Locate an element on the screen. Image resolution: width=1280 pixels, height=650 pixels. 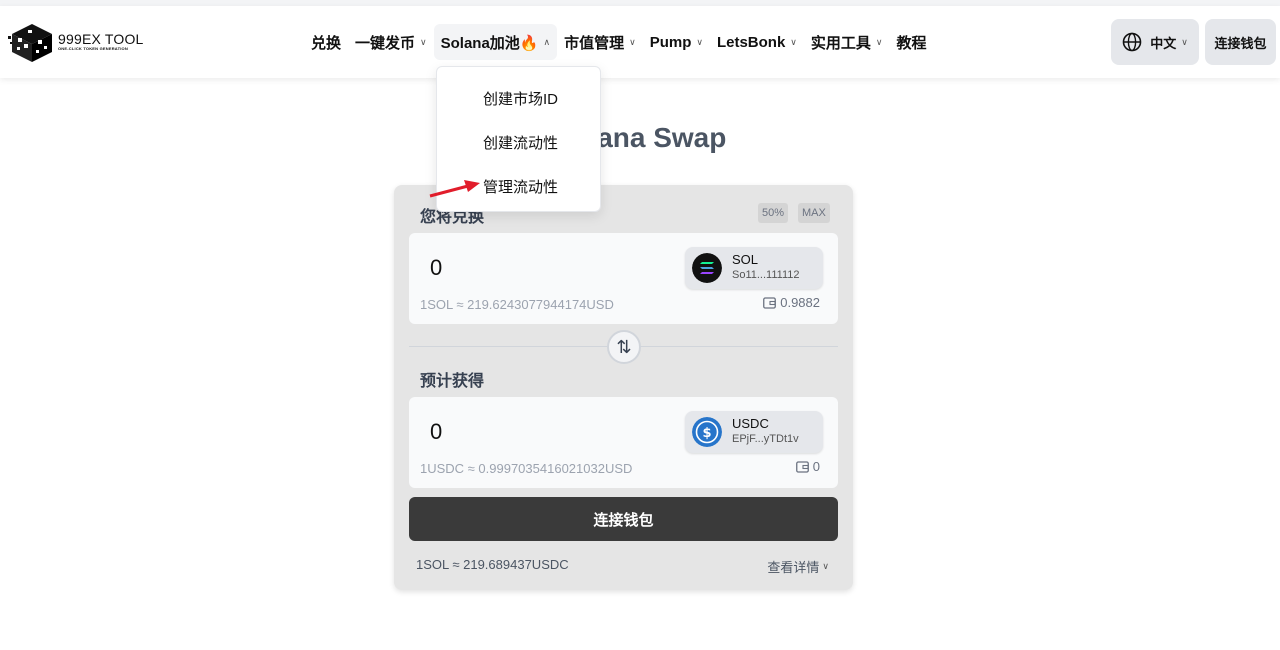
language-label: 中文 is located at coordinates (1163, 43).